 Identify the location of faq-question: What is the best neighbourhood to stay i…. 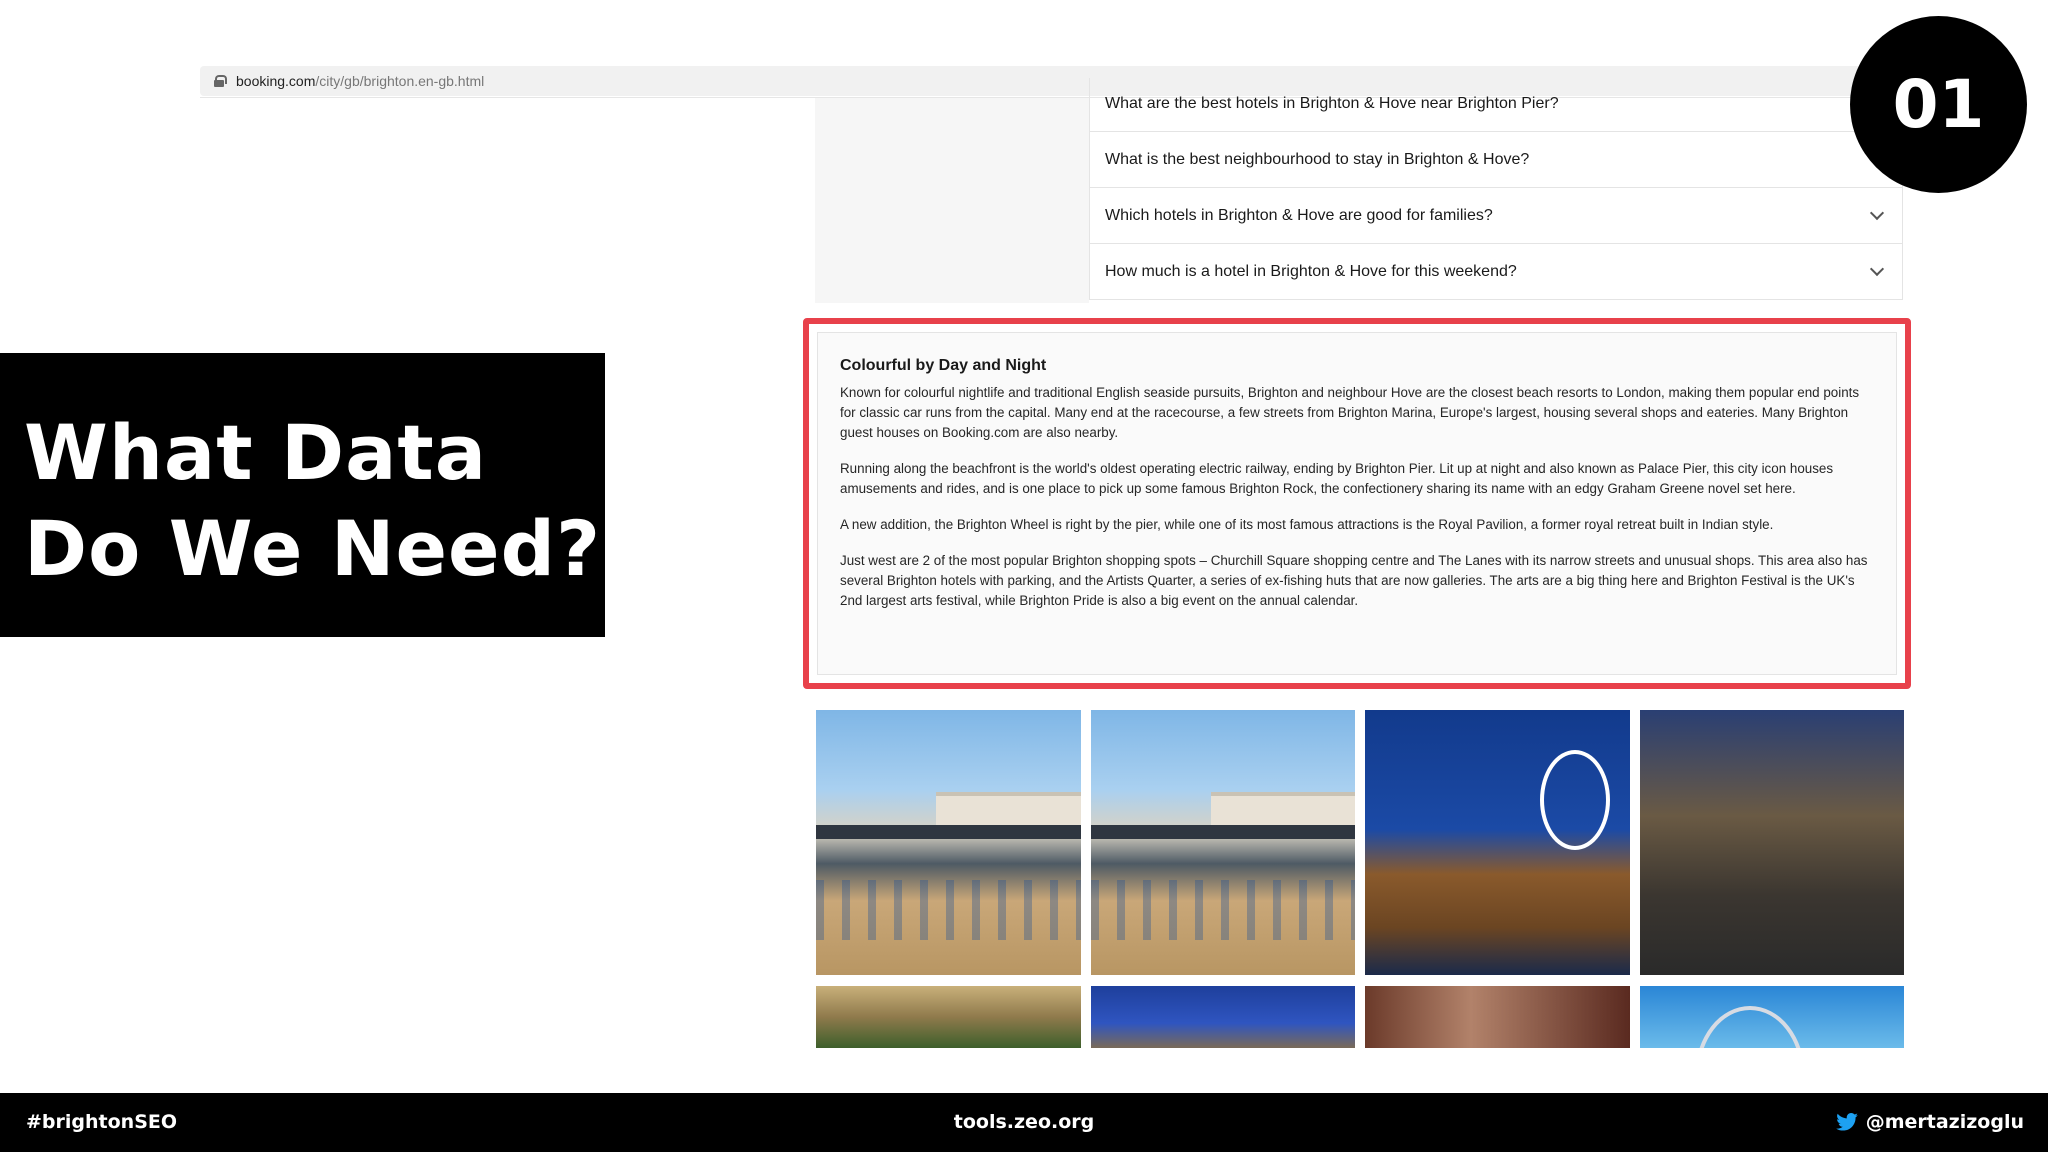
(1317, 159).